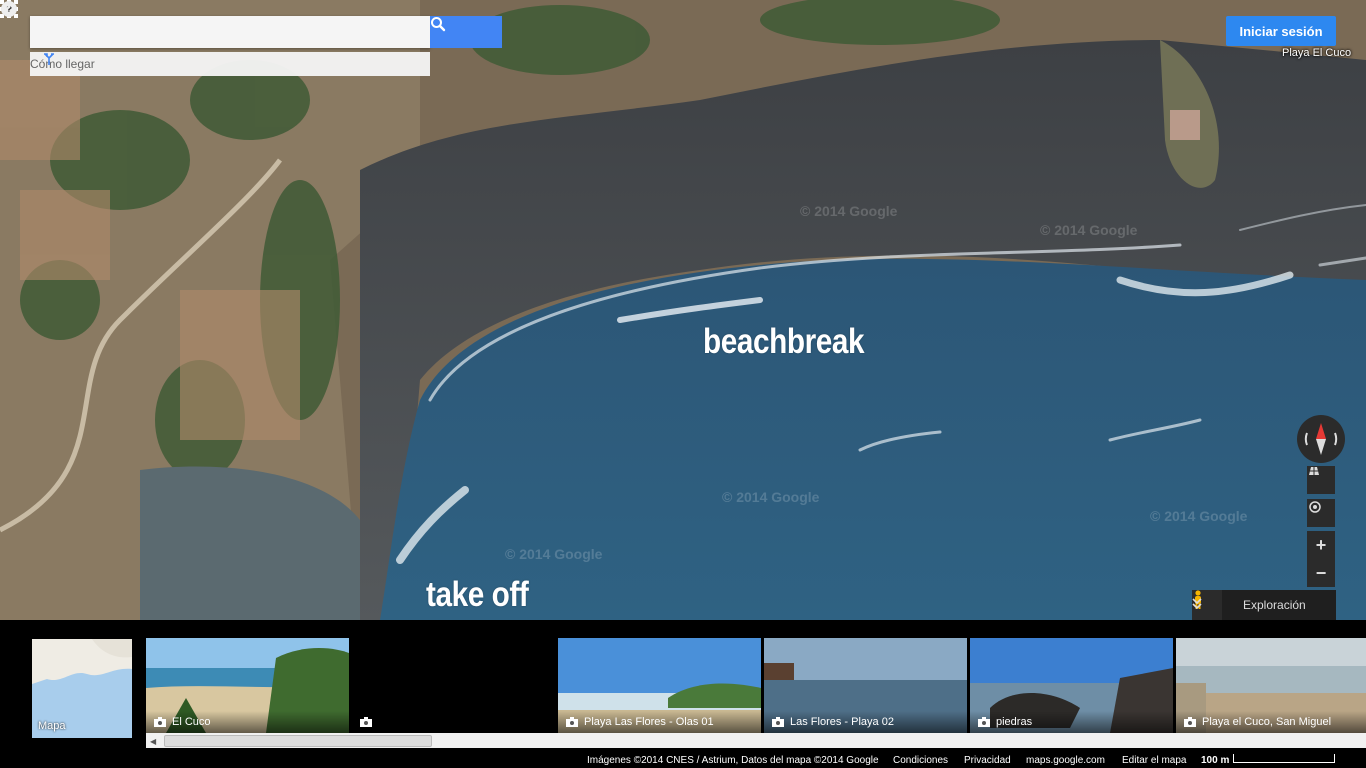 This screenshot has height=768, width=1366. What do you see at coordinates (1071, 685) in the screenshot?
I see `photo-thumbnail: piedras` at bounding box center [1071, 685].